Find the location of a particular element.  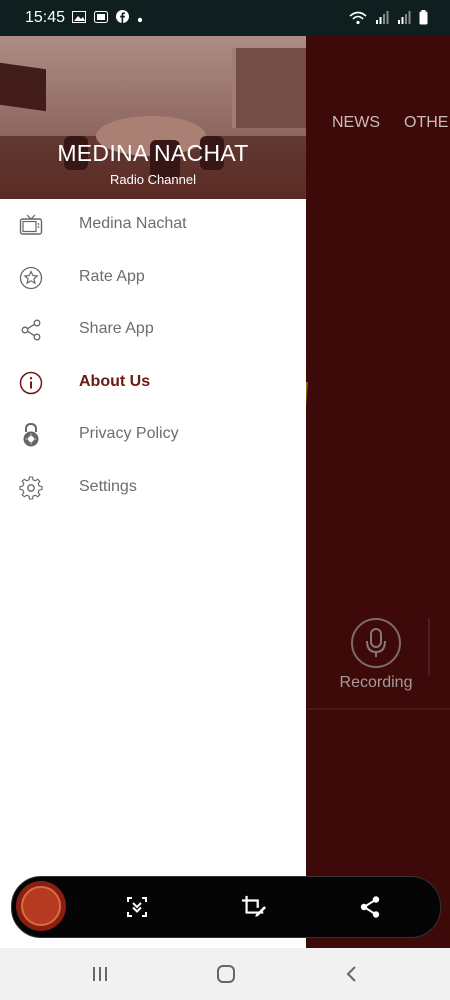

status-time: 15:45 is located at coordinates (45, 17).